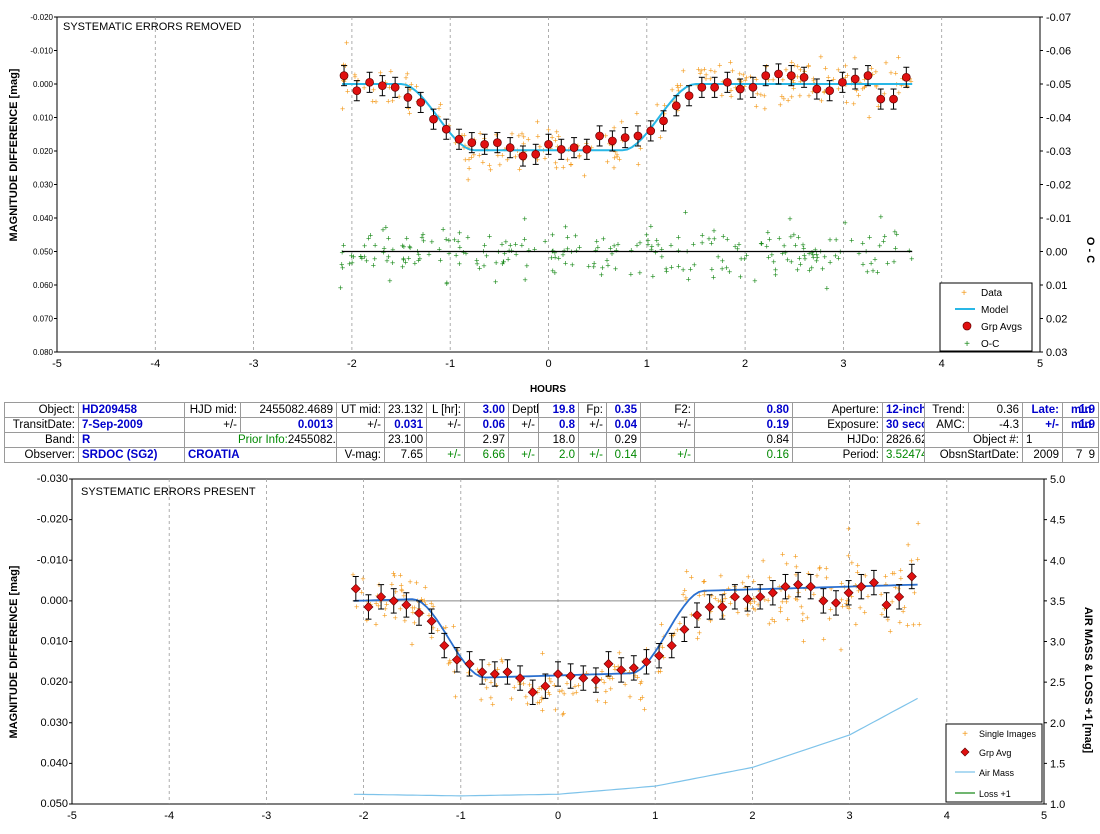 This screenshot has height=834, width=1100. I want to click on hjd-mid-label: HJD mid:, so click(212, 410).